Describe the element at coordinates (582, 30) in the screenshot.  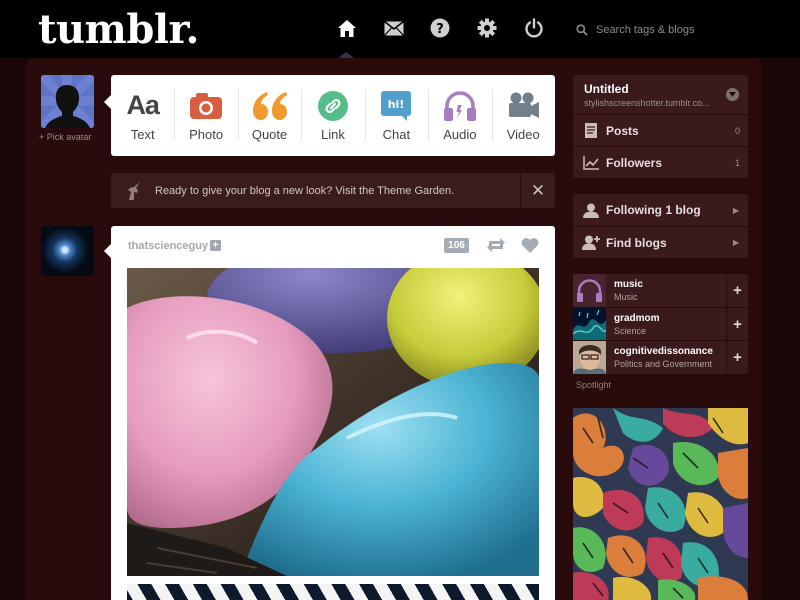
I see `search-icon` at that location.